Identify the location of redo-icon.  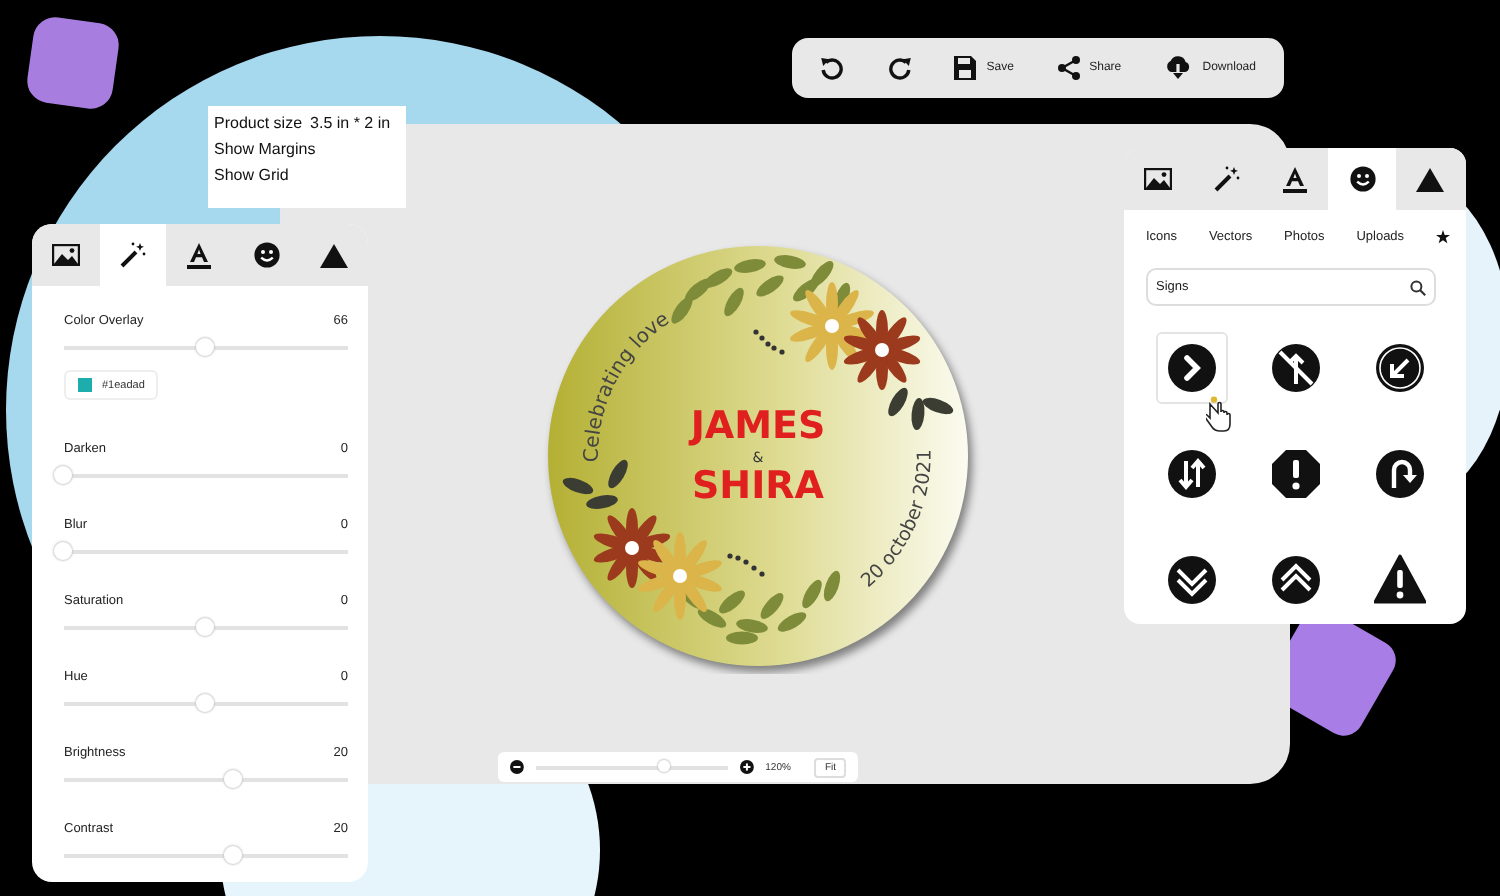
(899, 68).